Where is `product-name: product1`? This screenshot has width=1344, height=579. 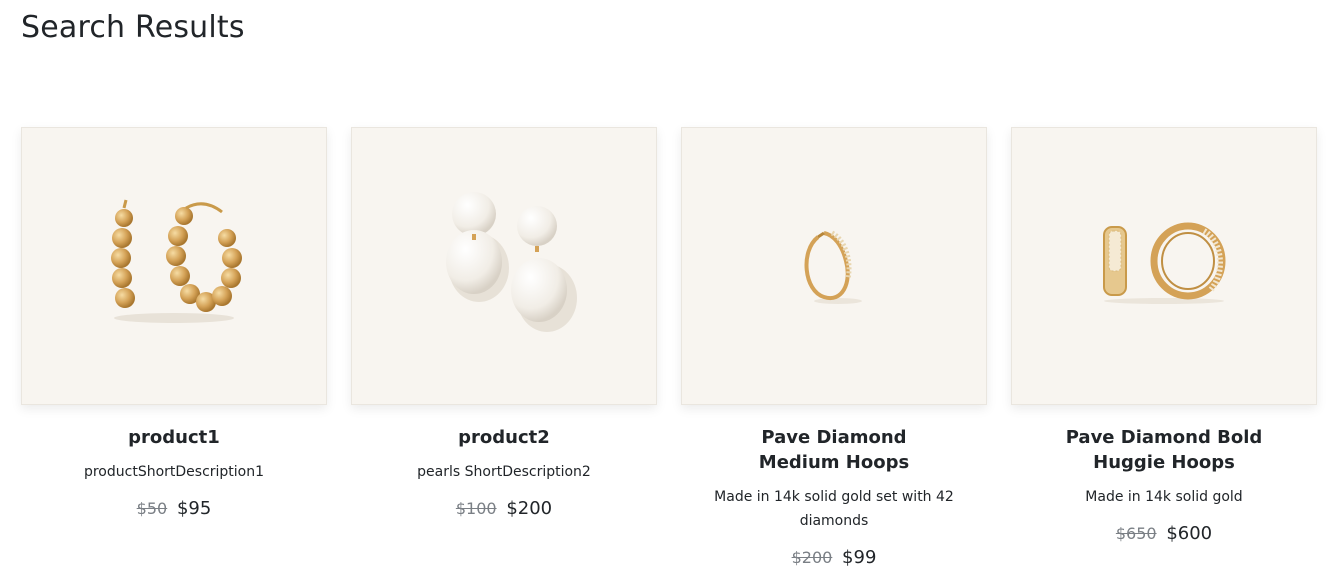 product-name: product1 is located at coordinates (174, 437).